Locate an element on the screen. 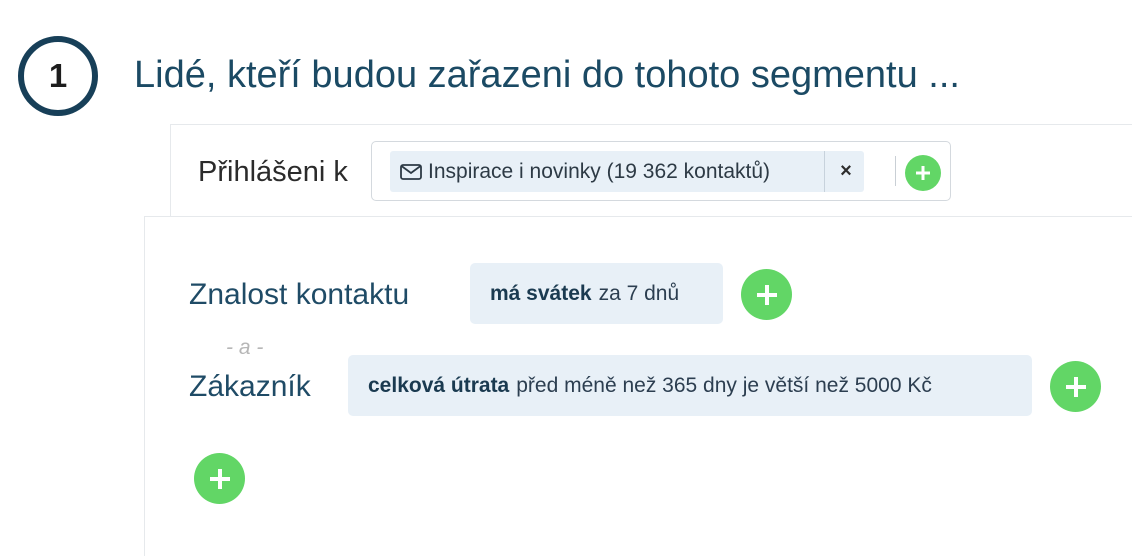  step-number-badge: 1 is located at coordinates (58, 76).